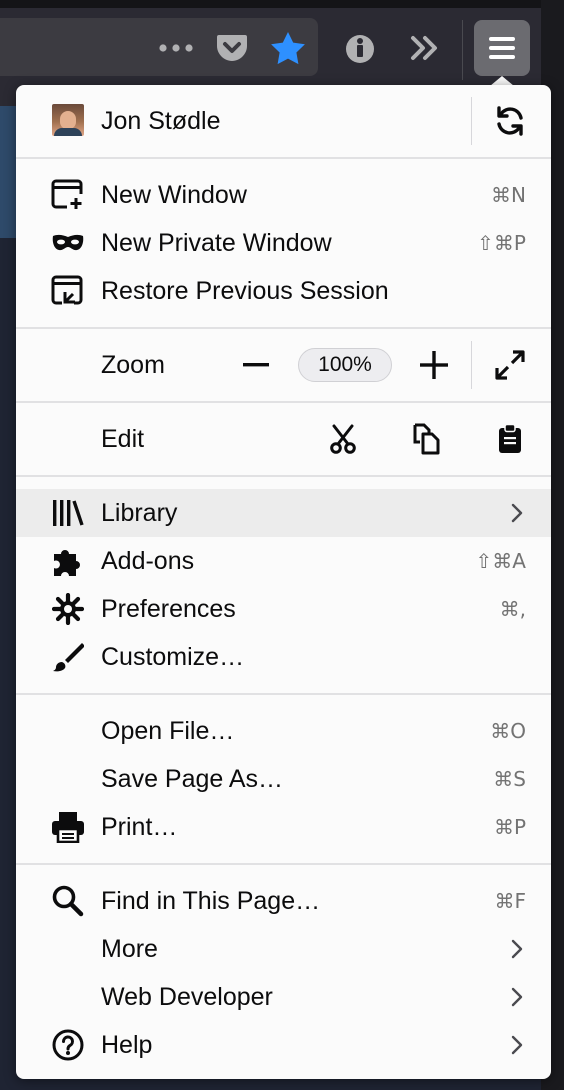 This screenshot has height=1090, width=564. Describe the element at coordinates (187, 996) in the screenshot. I see `web-developer-label: Web Developer` at that location.